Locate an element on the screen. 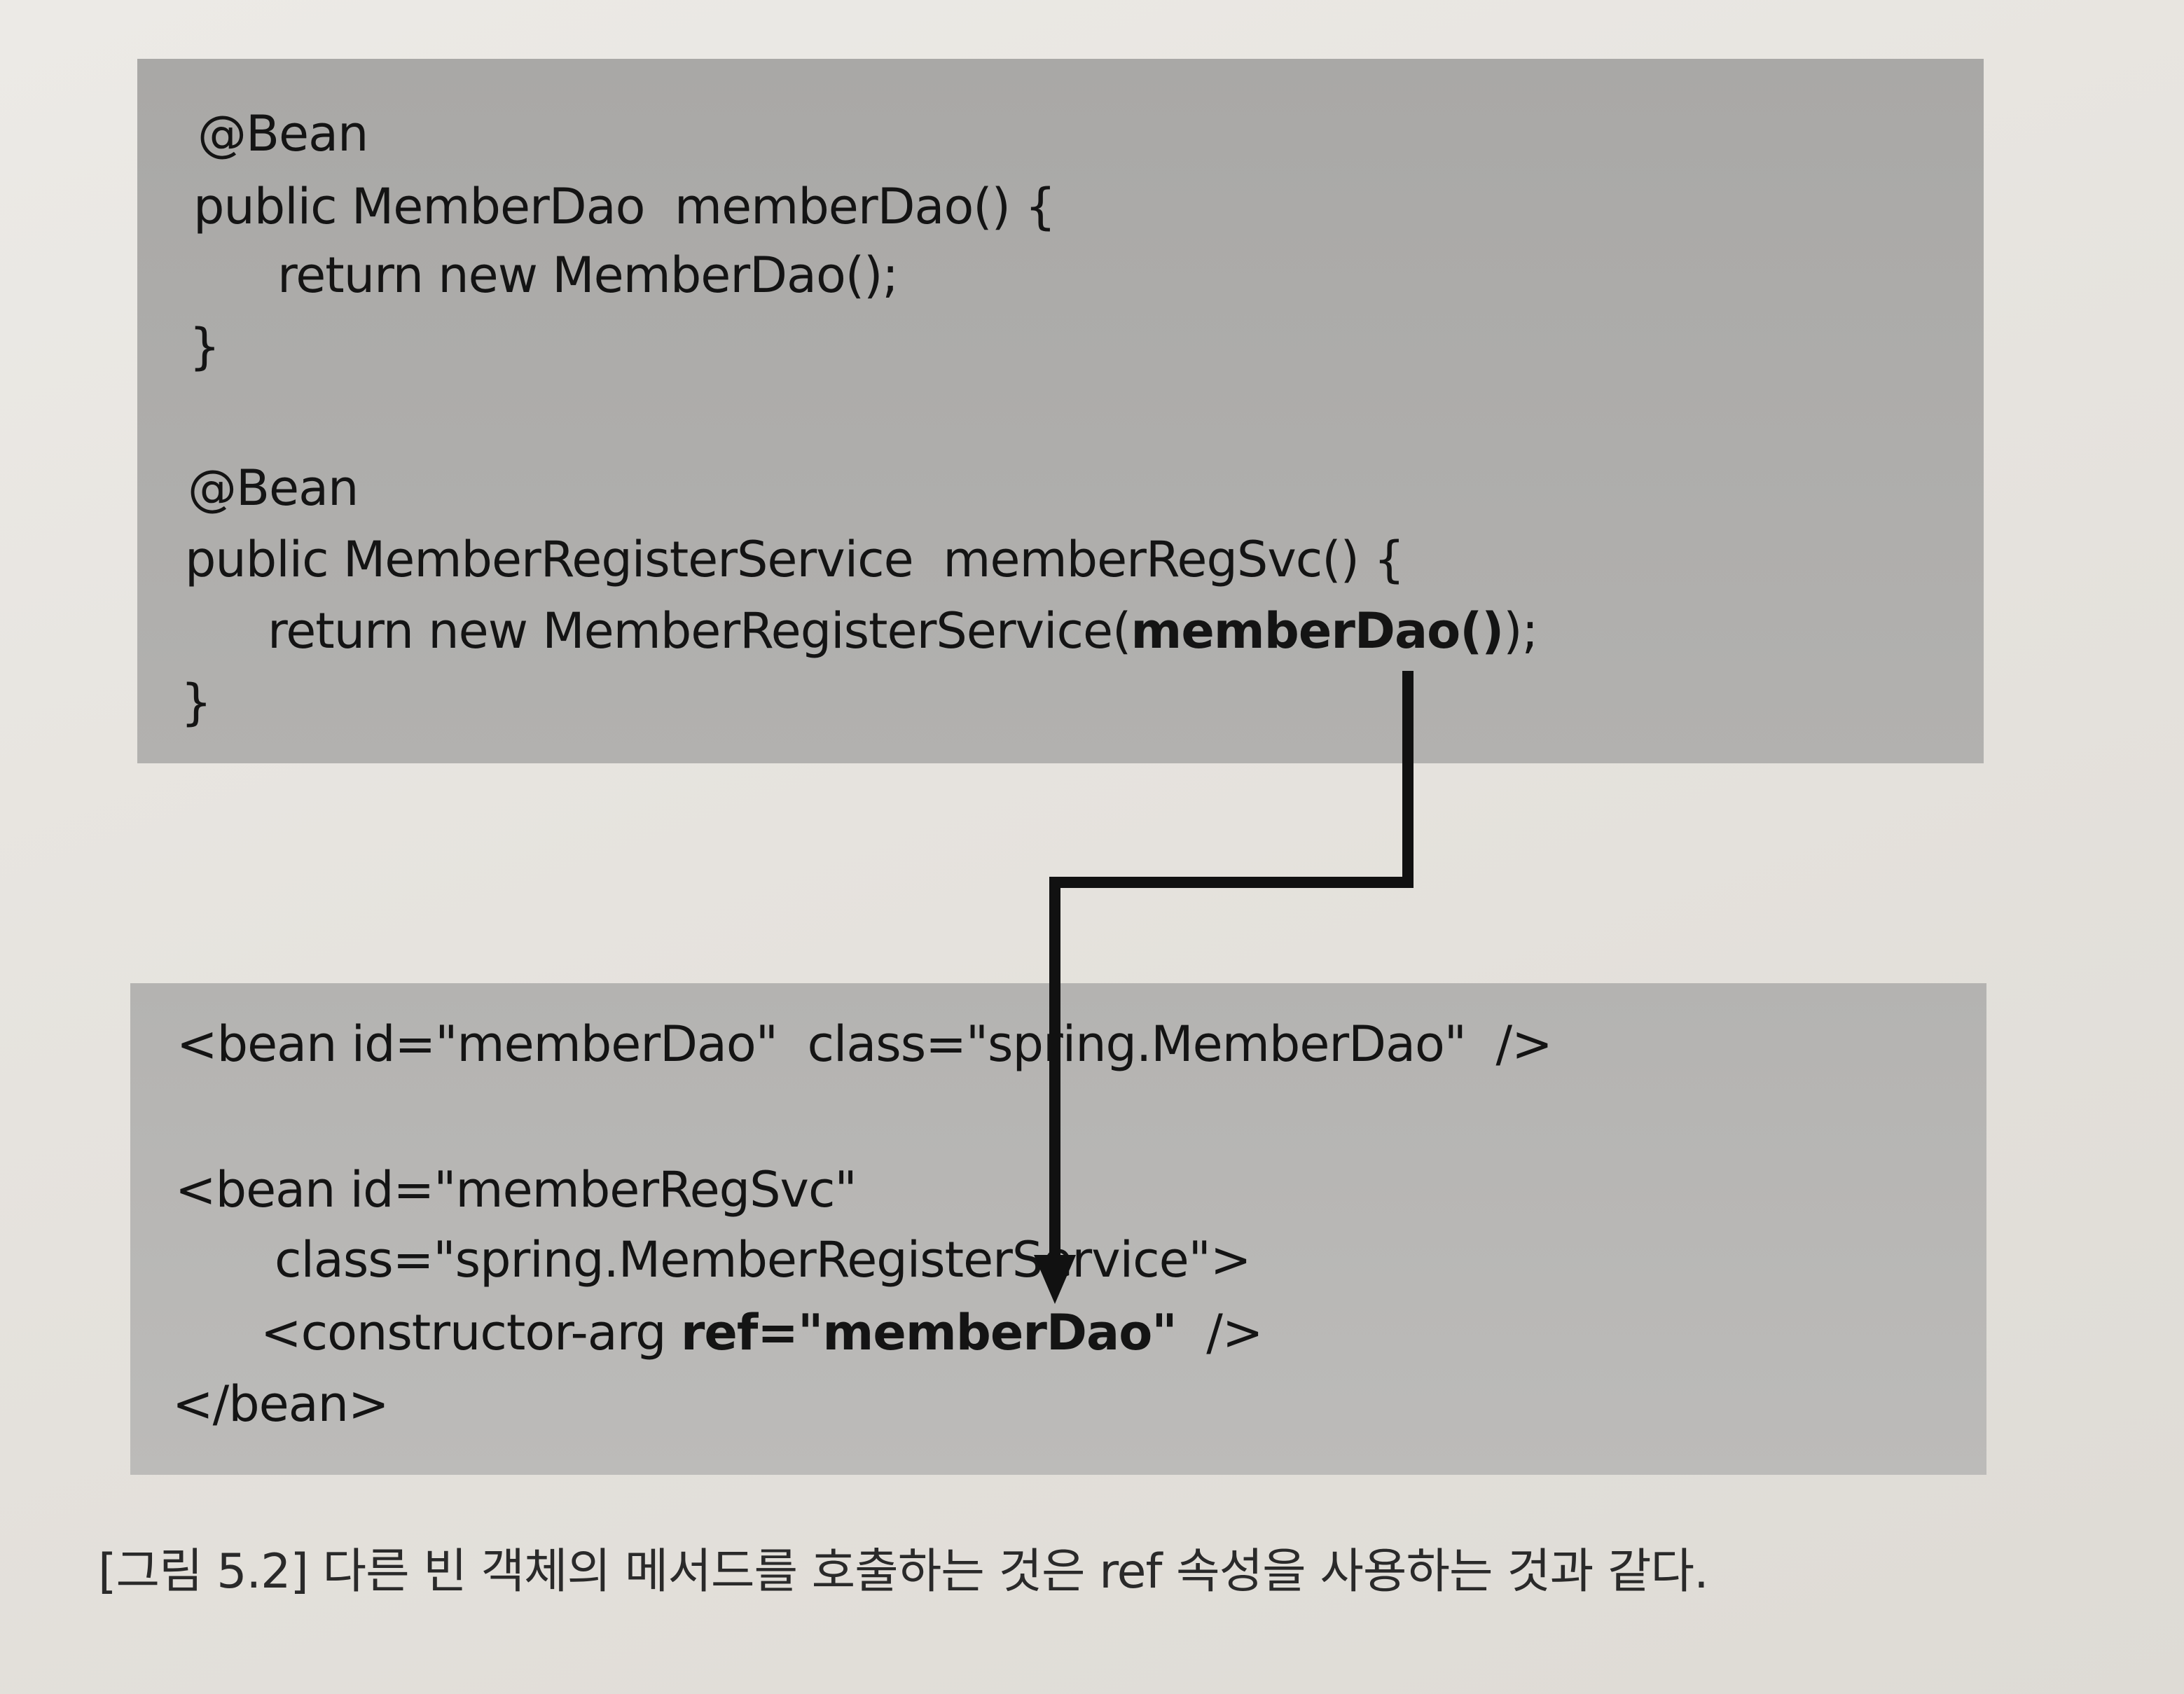  java-line-bean-annotation-2: @Bean is located at coordinates (273, 488).